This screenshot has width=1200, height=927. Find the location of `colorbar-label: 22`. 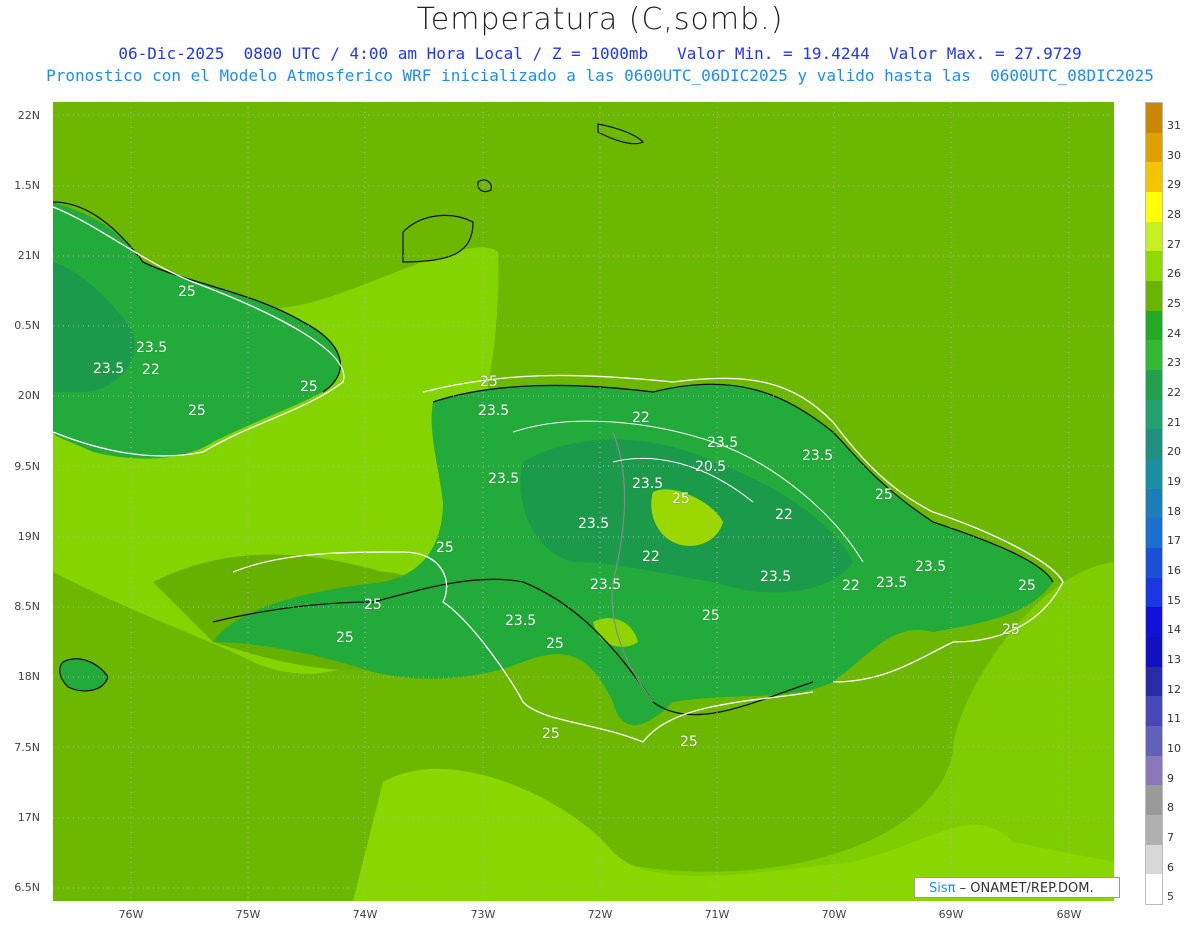

colorbar-label: 22 is located at coordinates (1174, 392).